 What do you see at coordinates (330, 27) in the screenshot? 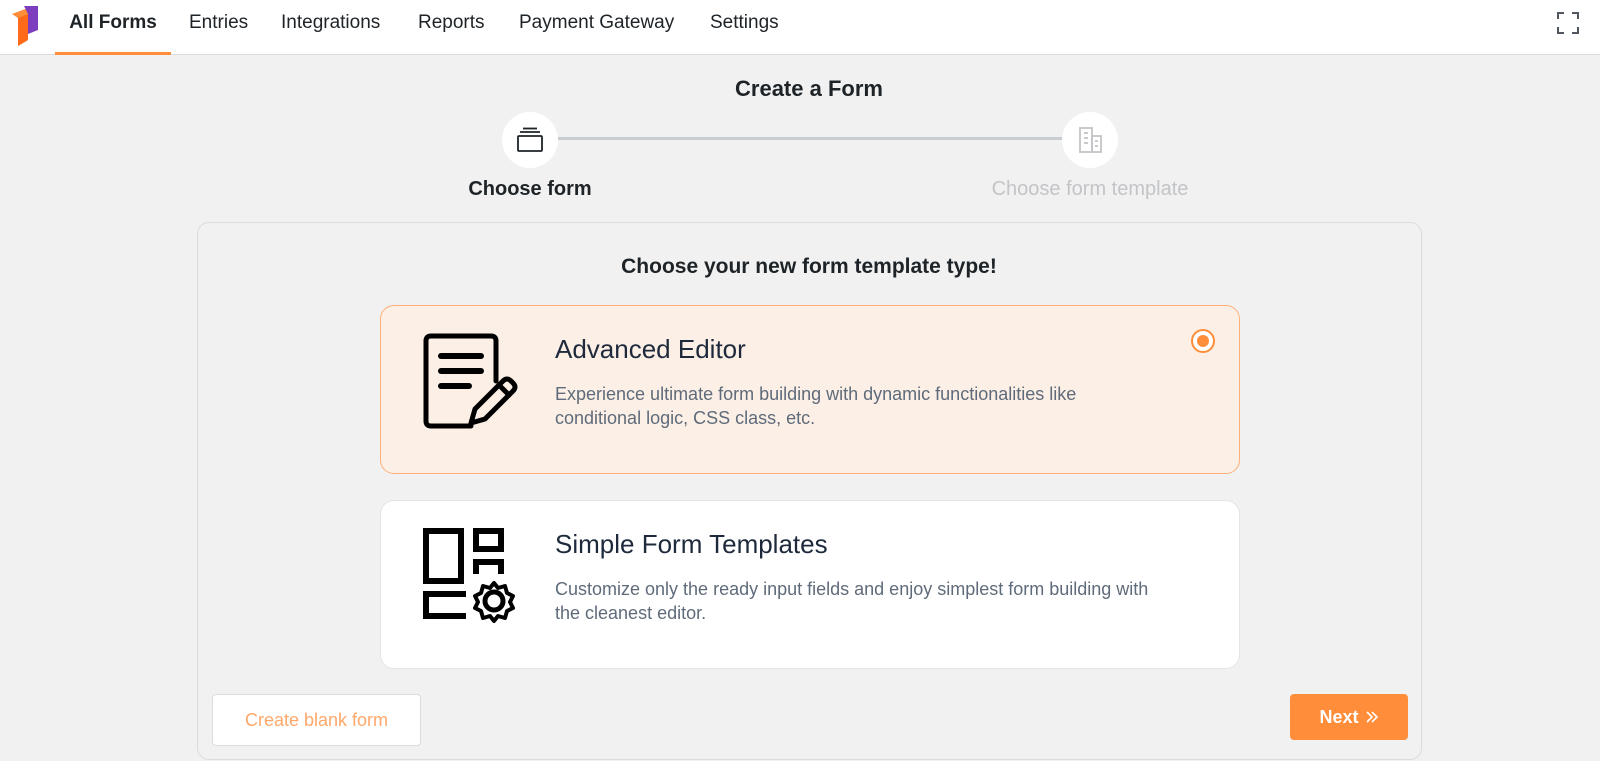
I see `nav-integrations: Integrations` at bounding box center [330, 27].